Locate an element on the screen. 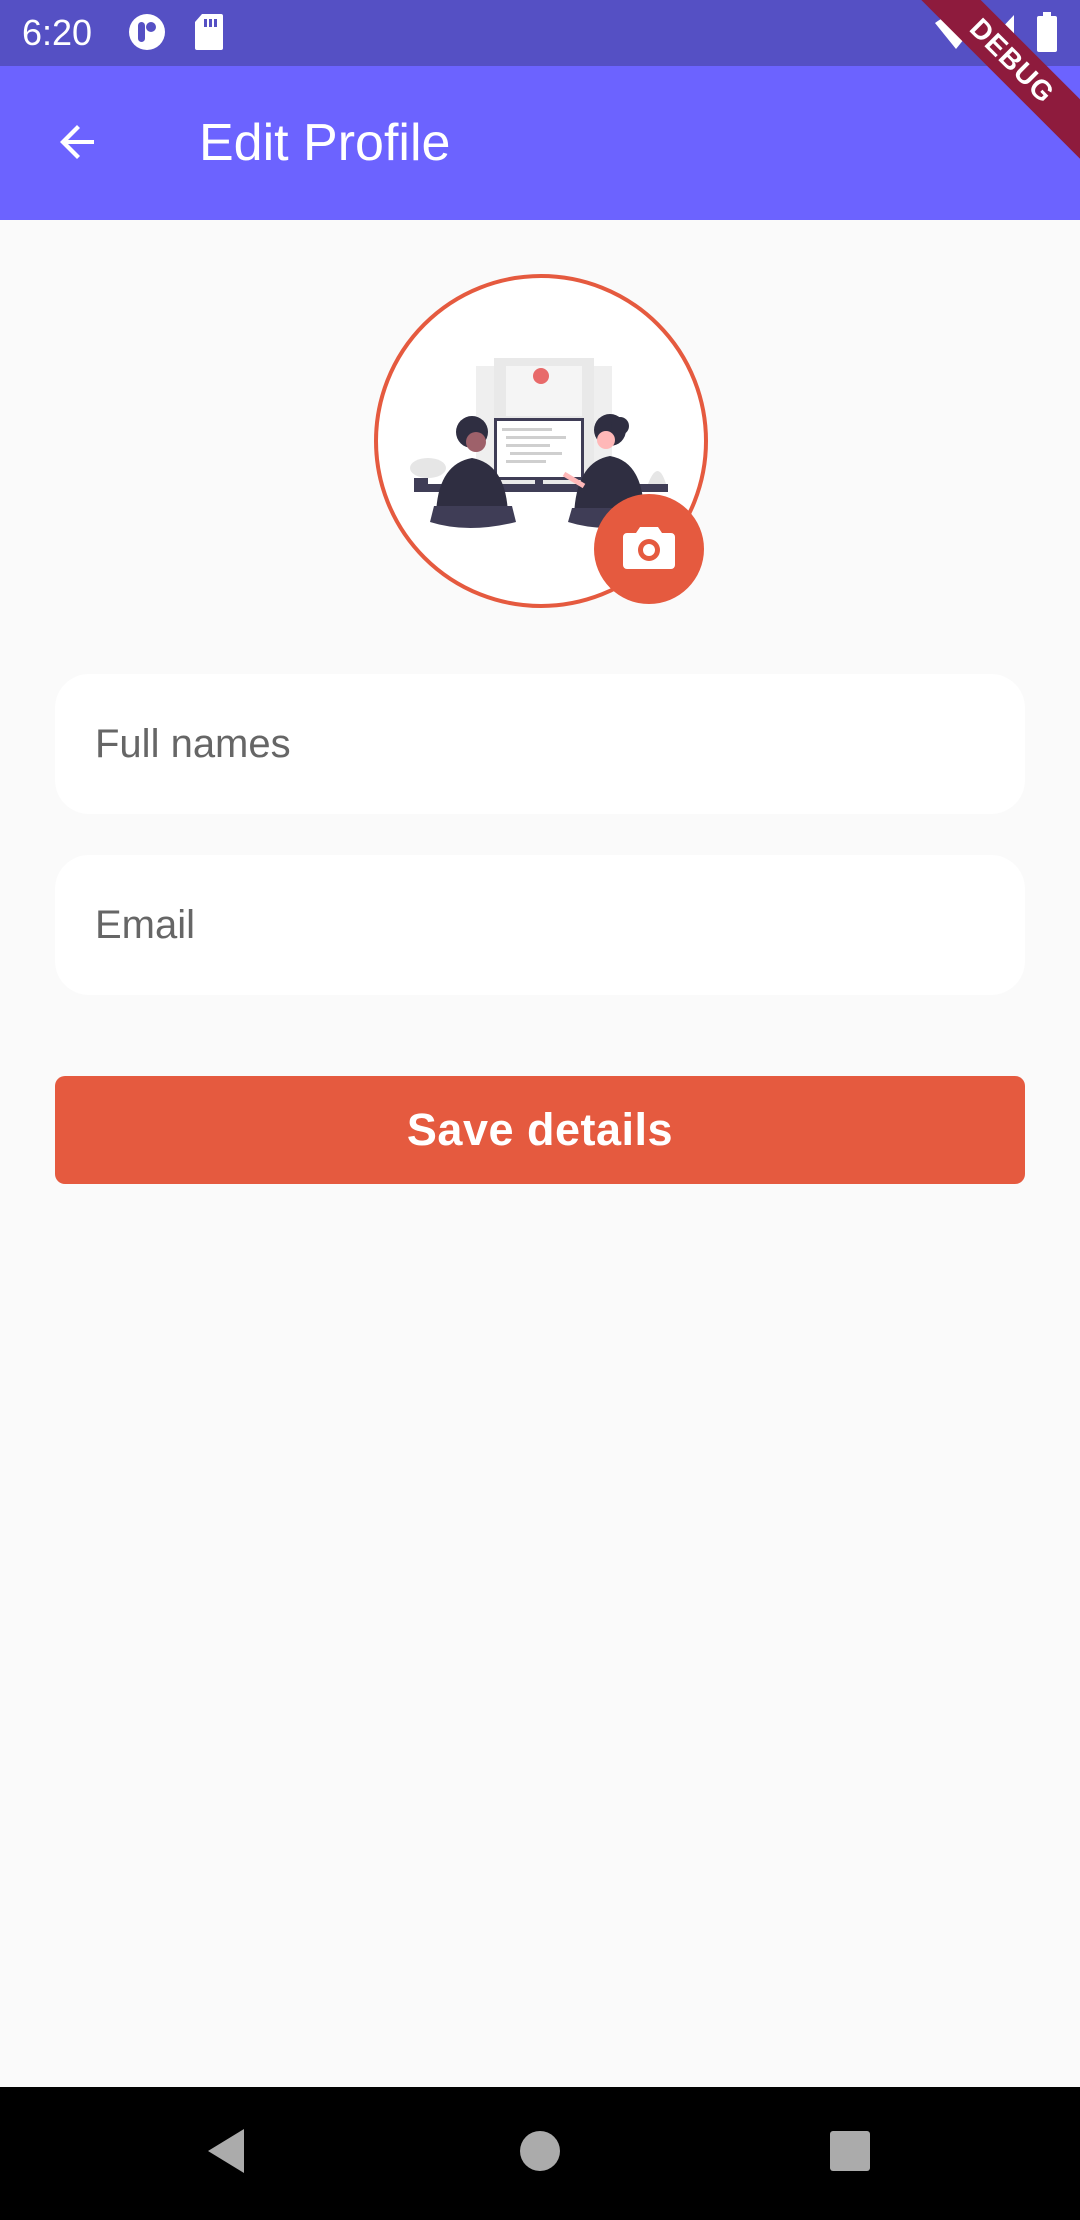 The image size is (1080, 2220). signal-icon is located at coordinates (998, 34).